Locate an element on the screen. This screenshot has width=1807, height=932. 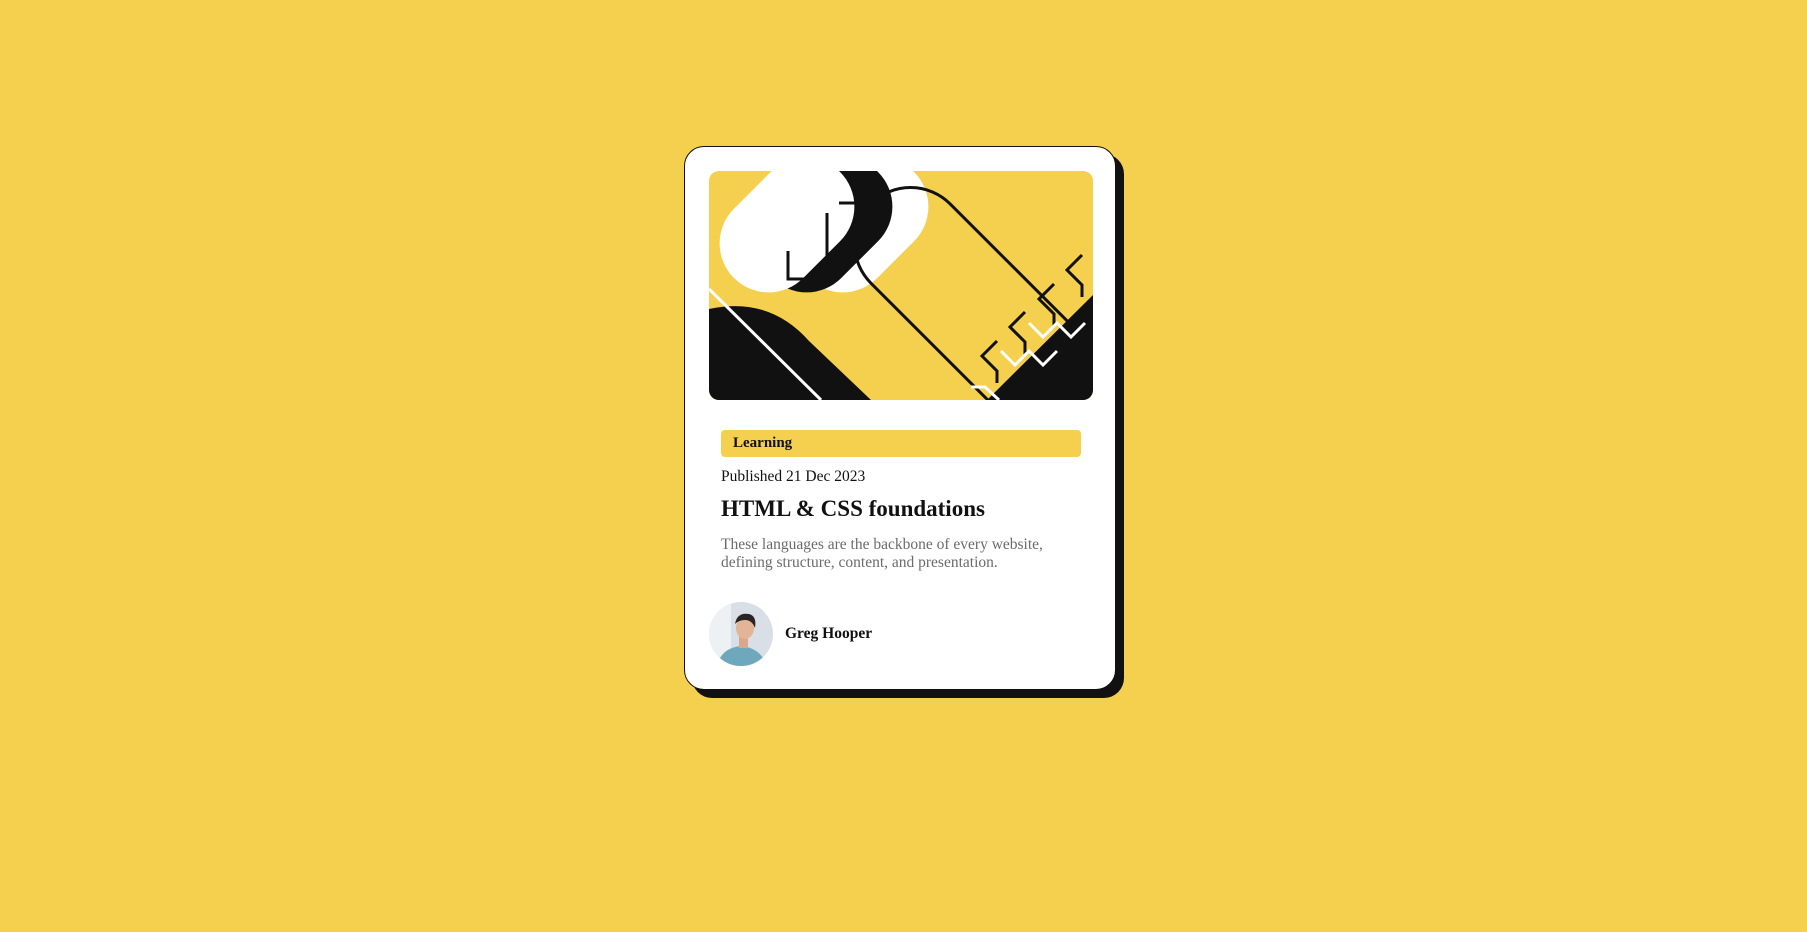
published-date: Published 21 Dec 2023 is located at coordinates (793, 476).